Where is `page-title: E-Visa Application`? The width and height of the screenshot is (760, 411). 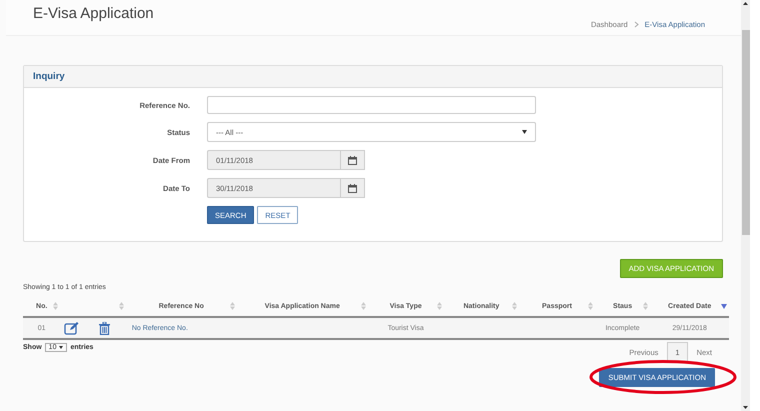 page-title: E-Visa Application is located at coordinates (93, 14).